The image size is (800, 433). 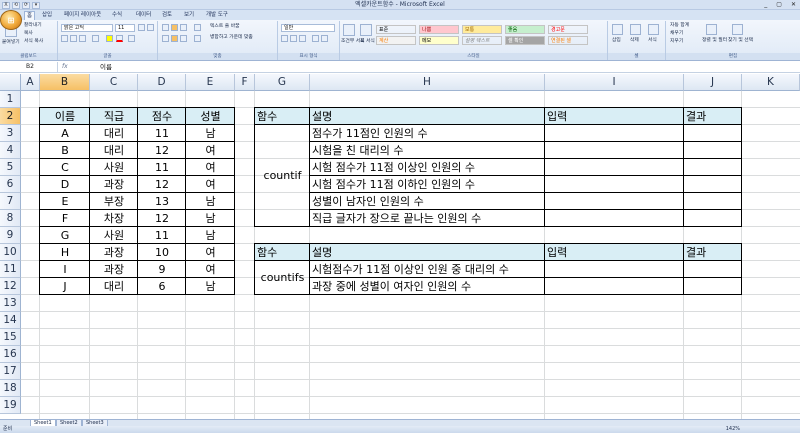 I want to click on name-box: B2, so click(x=29, y=67).